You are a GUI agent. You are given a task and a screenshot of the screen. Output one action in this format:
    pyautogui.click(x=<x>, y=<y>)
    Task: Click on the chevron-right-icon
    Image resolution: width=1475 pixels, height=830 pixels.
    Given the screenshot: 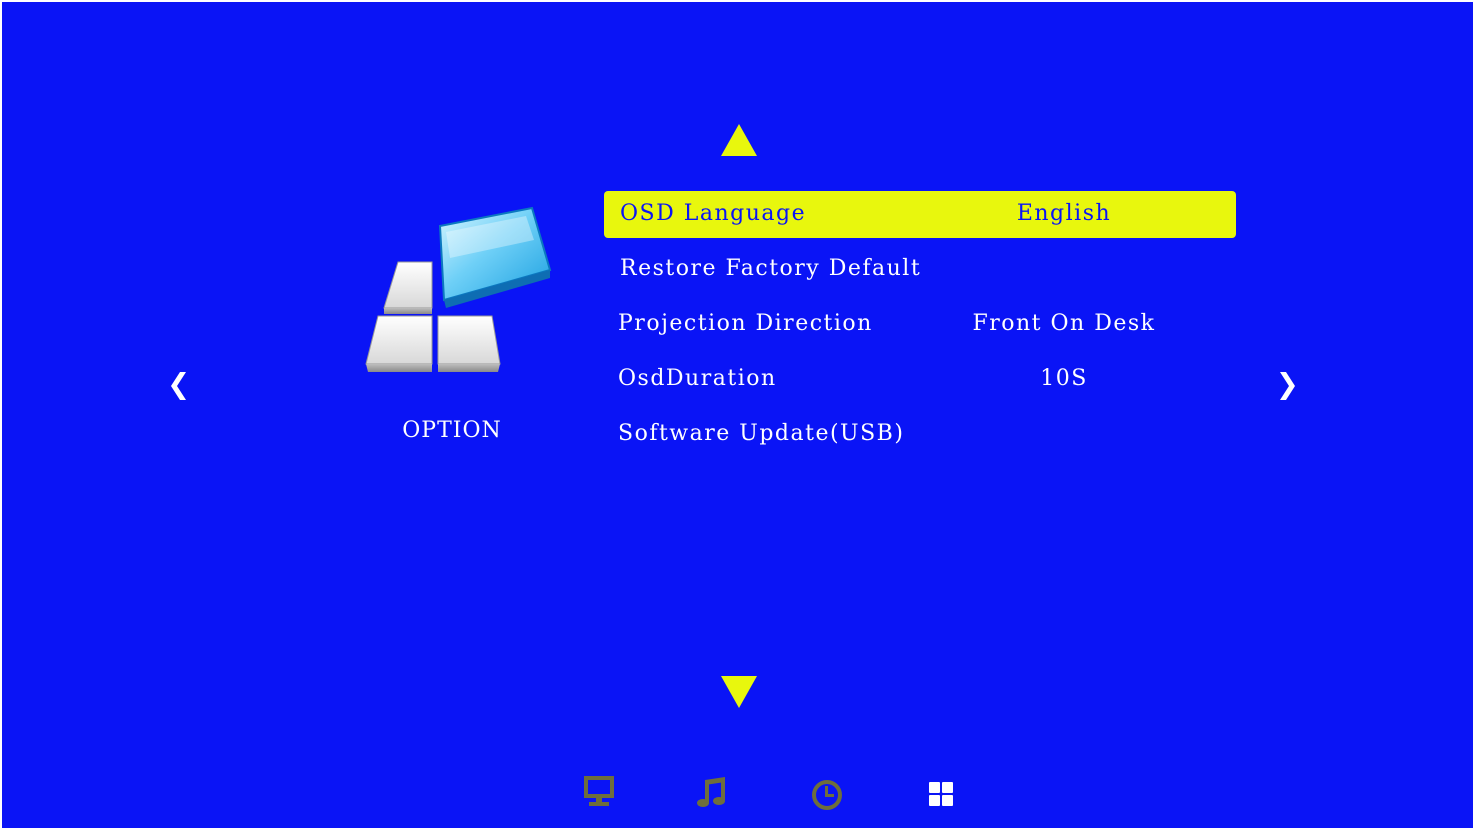 What is the action you would take?
    pyautogui.click(x=1286, y=386)
    